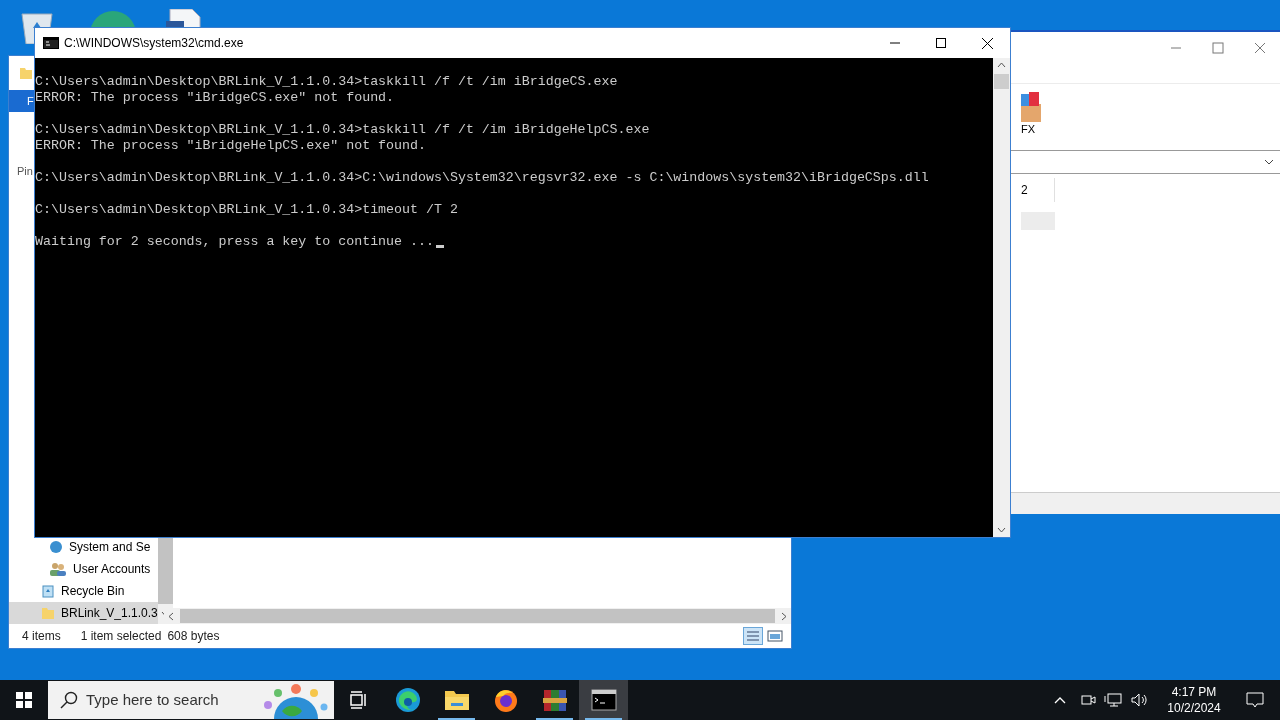 The image size is (1280, 720). Describe the element at coordinates (440, 246) in the screenshot. I see `cursor` at that location.